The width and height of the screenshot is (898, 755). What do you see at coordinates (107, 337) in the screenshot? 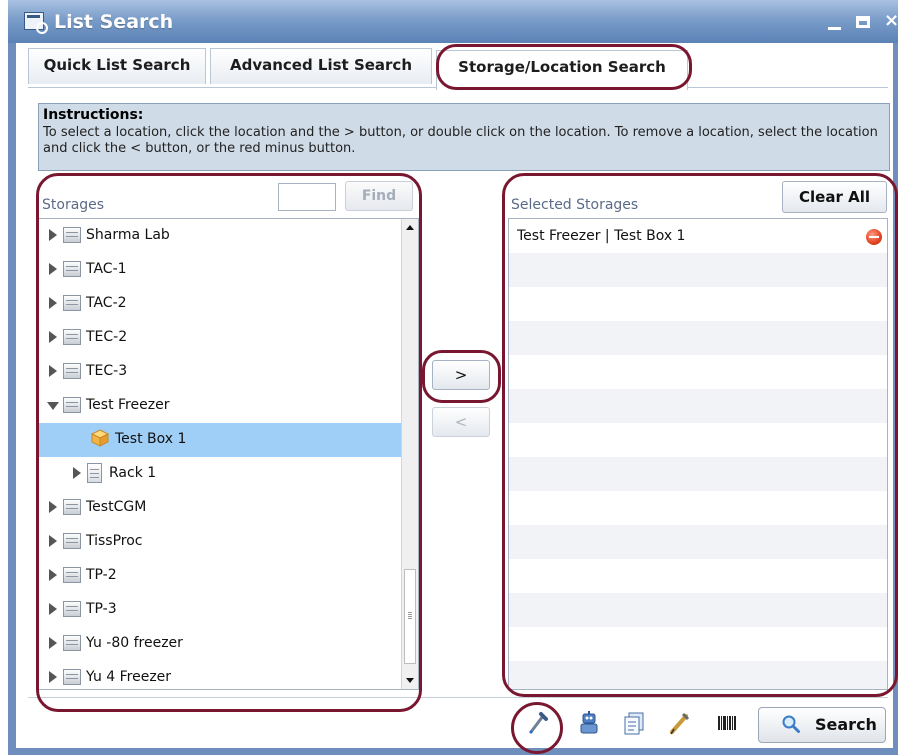
I see `tree-item-label: TEC-2` at bounding box center [107, 337].